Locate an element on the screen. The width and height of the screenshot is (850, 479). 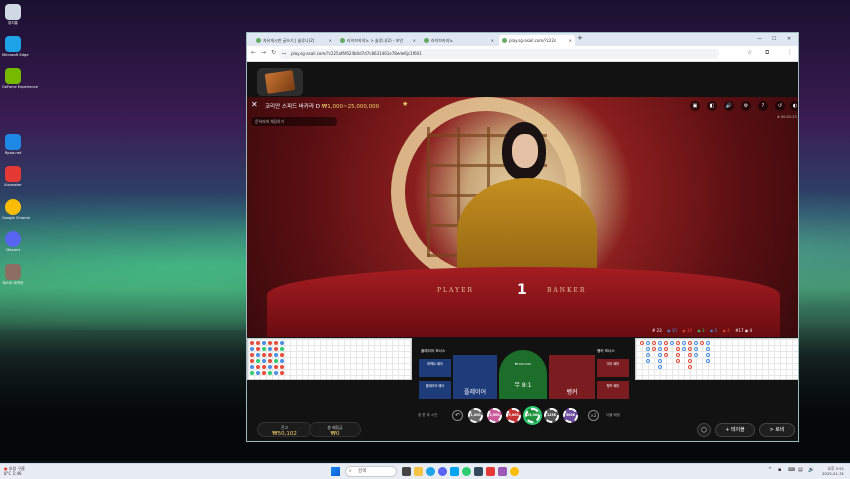
player-perfect-pair-bet: 퍼펙트 페어 is located at coordinates (435, 368).